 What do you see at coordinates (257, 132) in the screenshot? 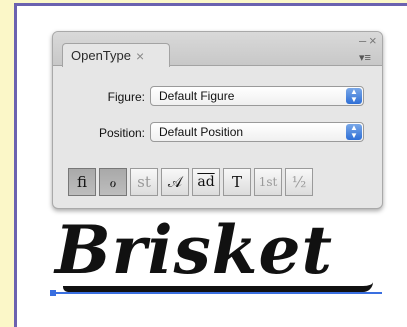
I see `position-select: Default Position ▲ ▼` at bounding box center [257, 132].